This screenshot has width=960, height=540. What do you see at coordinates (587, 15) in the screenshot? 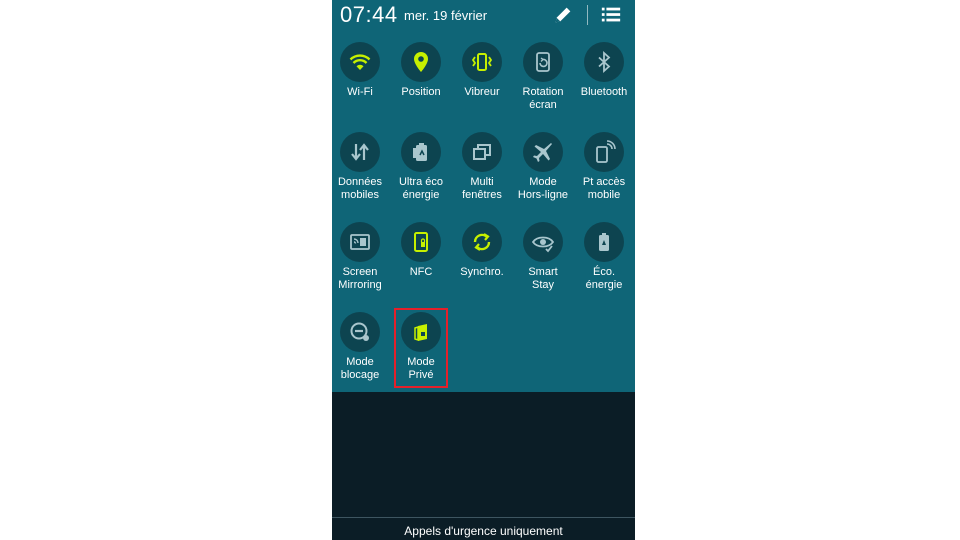
I see `status-divider` at bounding box center [587, 15].